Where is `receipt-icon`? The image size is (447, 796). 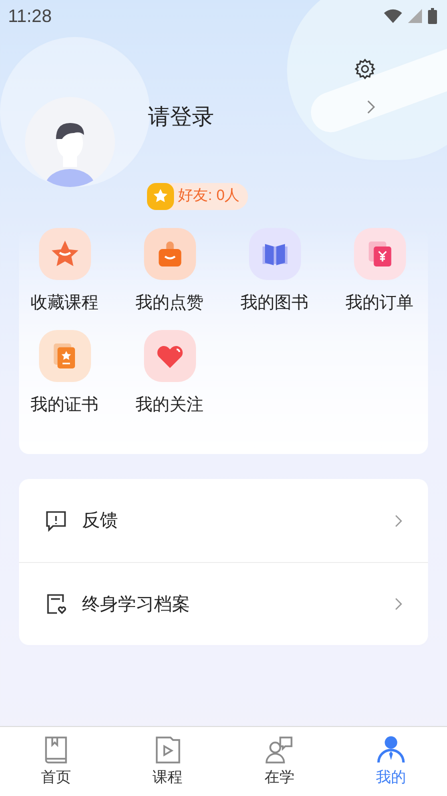 receipt-icon is located at coordinates (380, 254).